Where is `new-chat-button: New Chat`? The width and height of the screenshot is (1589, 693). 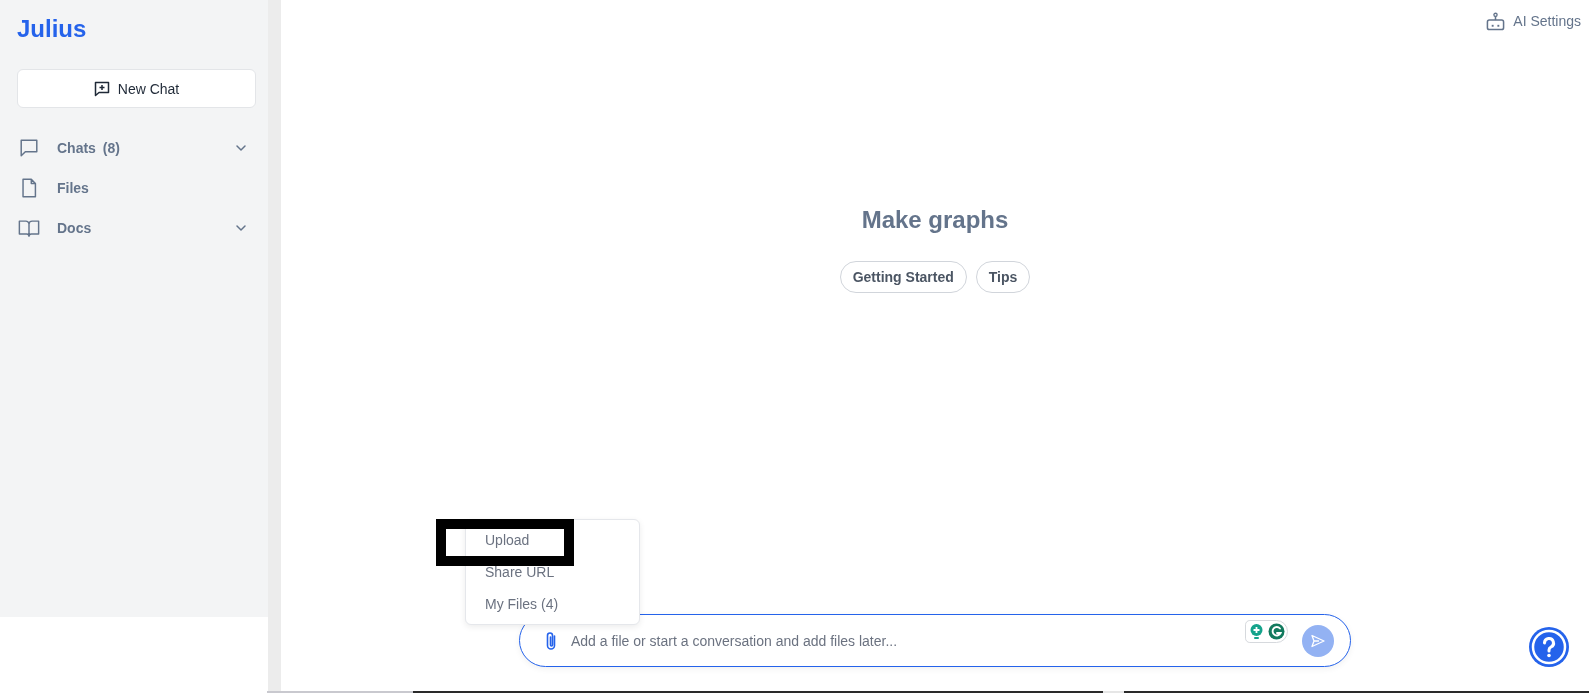
new-chat-button: New Chat is located at coordinates (136, 88).